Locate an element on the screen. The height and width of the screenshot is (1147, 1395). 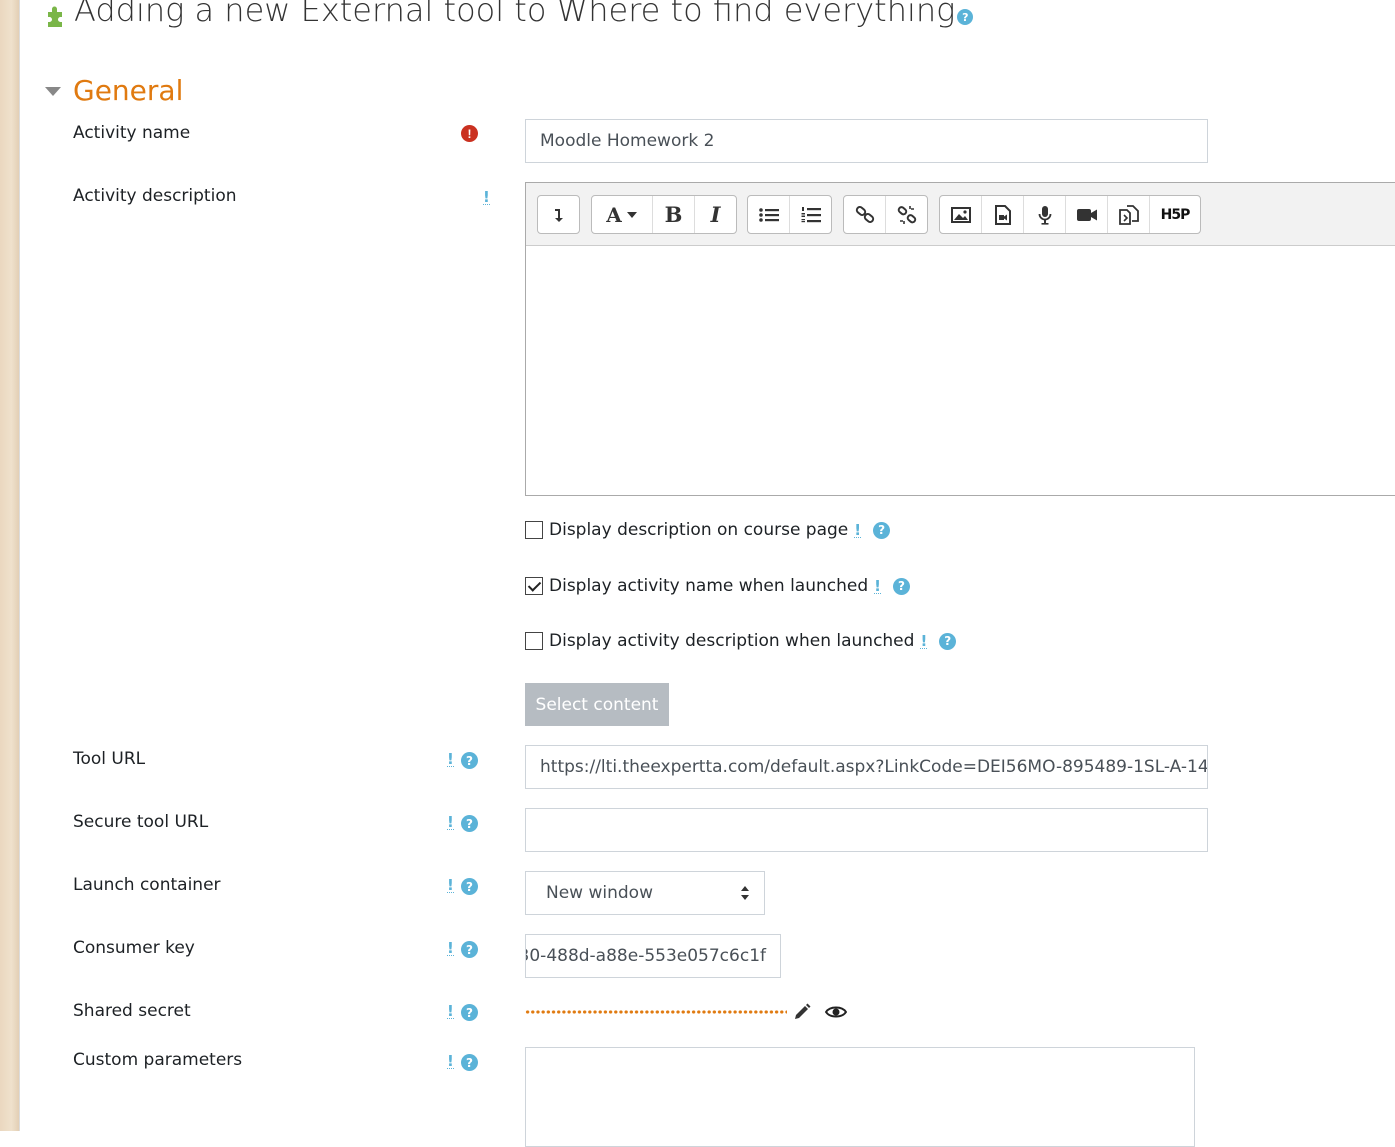
bold-icon: B is located at coordinates (673, 214).